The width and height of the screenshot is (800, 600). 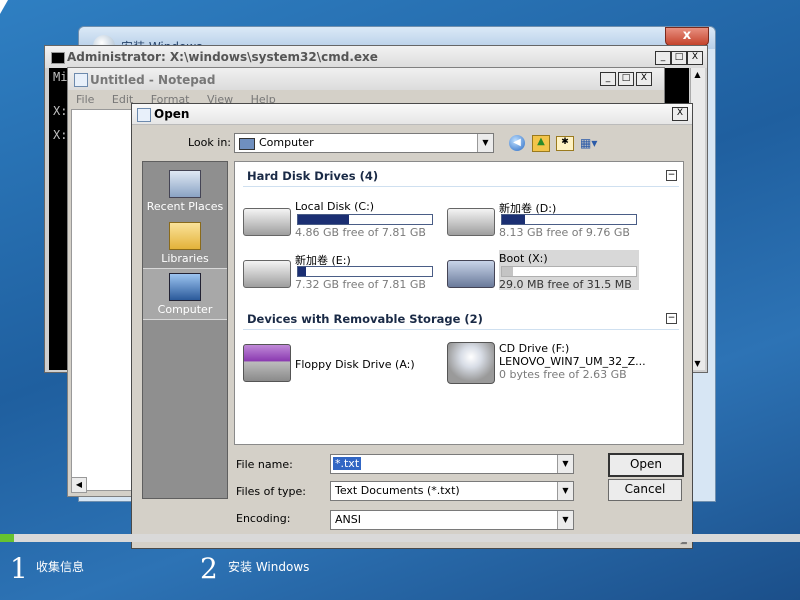 What do you see at coordinates (517, 143) in the screenshot?
I see `back-icon: ◀` at bounding box center [517, 143].